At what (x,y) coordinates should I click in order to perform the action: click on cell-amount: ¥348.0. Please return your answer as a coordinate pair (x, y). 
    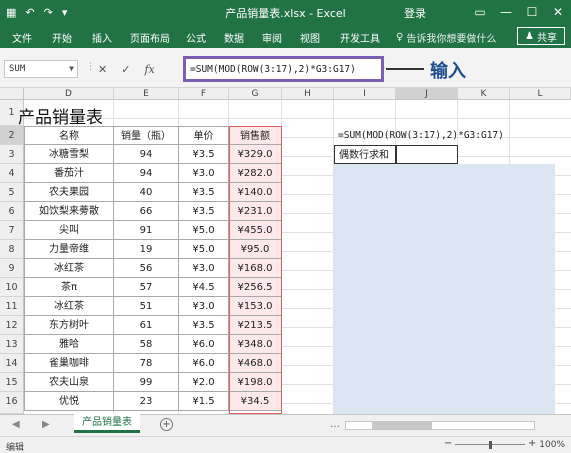
    Looking at the image, I should click on (255, 344).